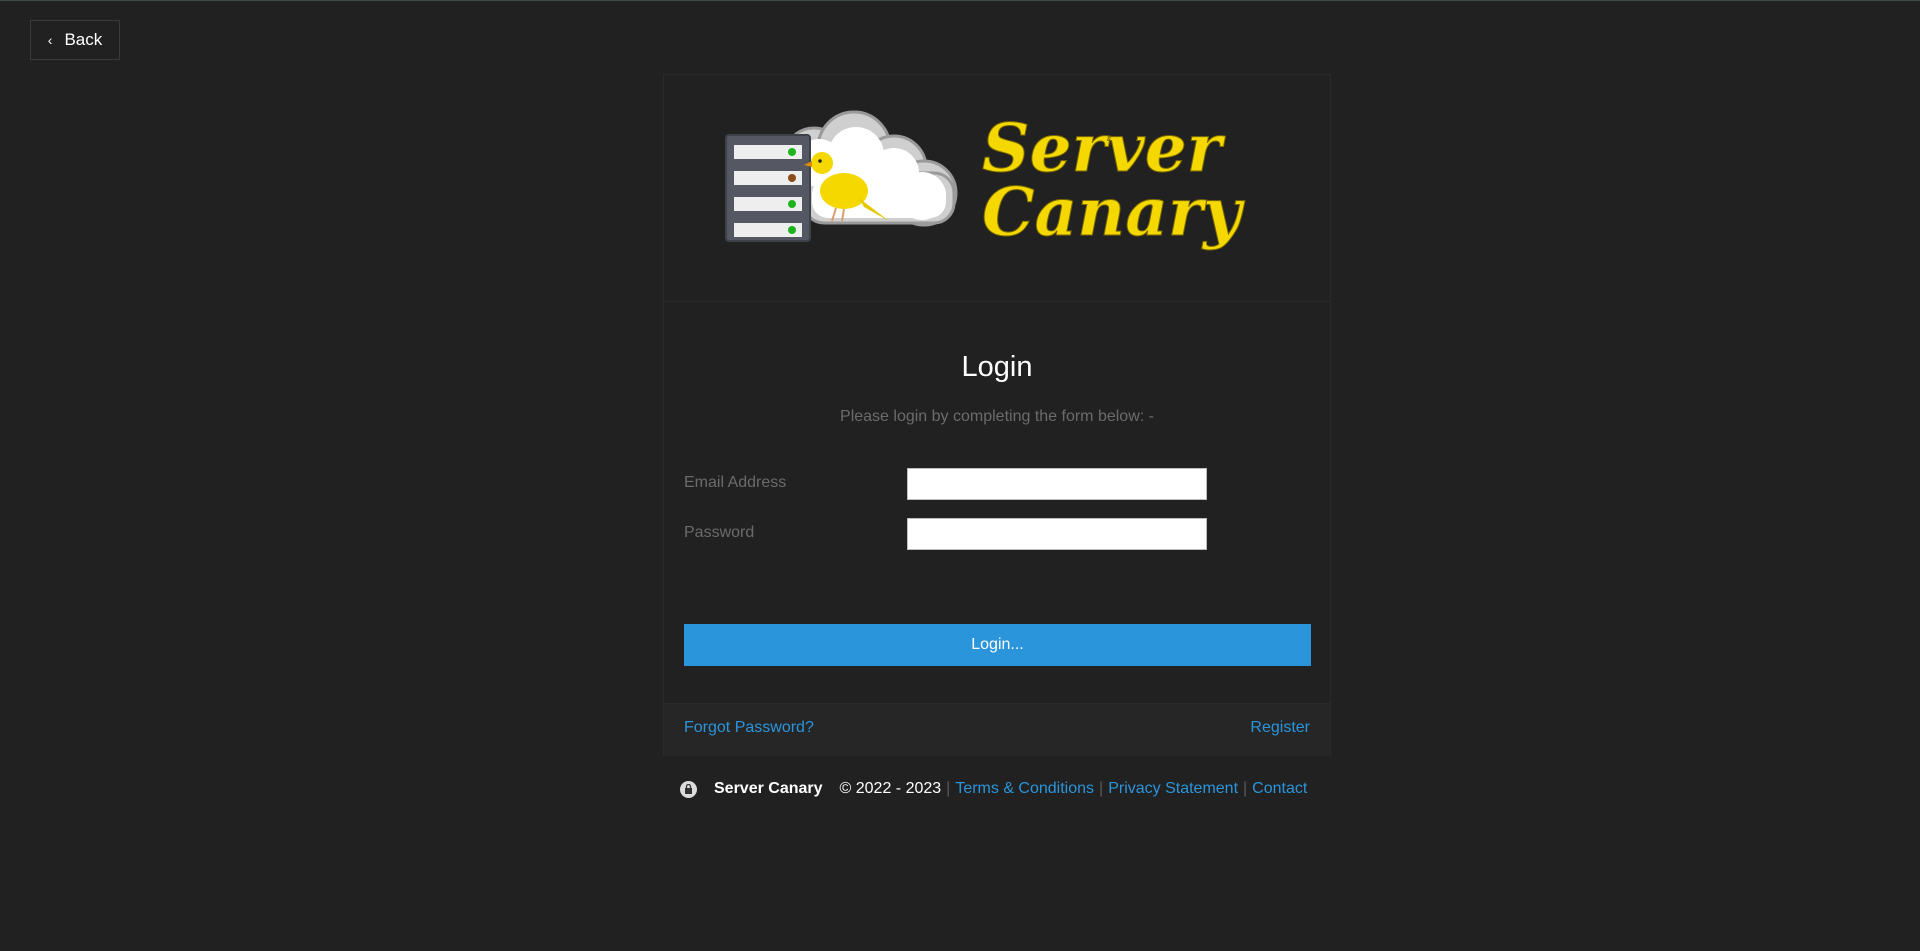 The image size is (1920, 951). Describe the element at coordinates (83, 39) in the screenshot. I see `back-button-label: Back` at that location.